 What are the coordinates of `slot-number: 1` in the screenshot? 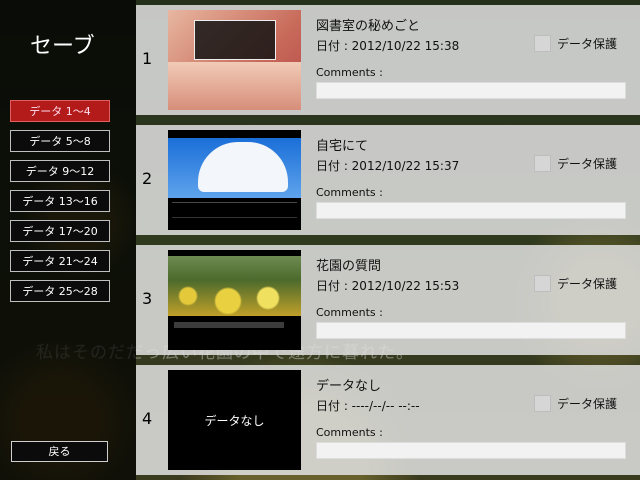 It's located at (147, 58).